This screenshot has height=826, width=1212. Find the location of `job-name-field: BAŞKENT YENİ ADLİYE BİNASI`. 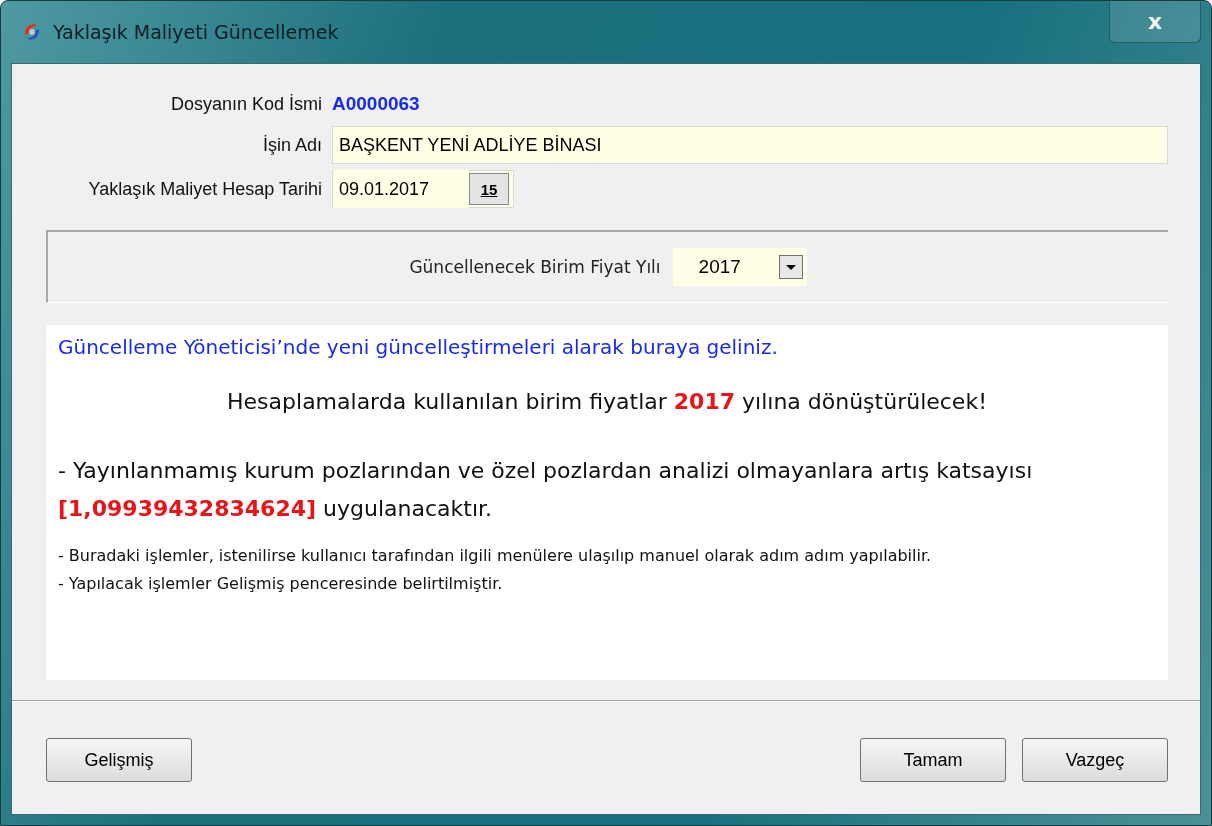

job-name-field: BAŞKENT YENİ ADLİYE BİNASI is located at coordinates (750, 145).